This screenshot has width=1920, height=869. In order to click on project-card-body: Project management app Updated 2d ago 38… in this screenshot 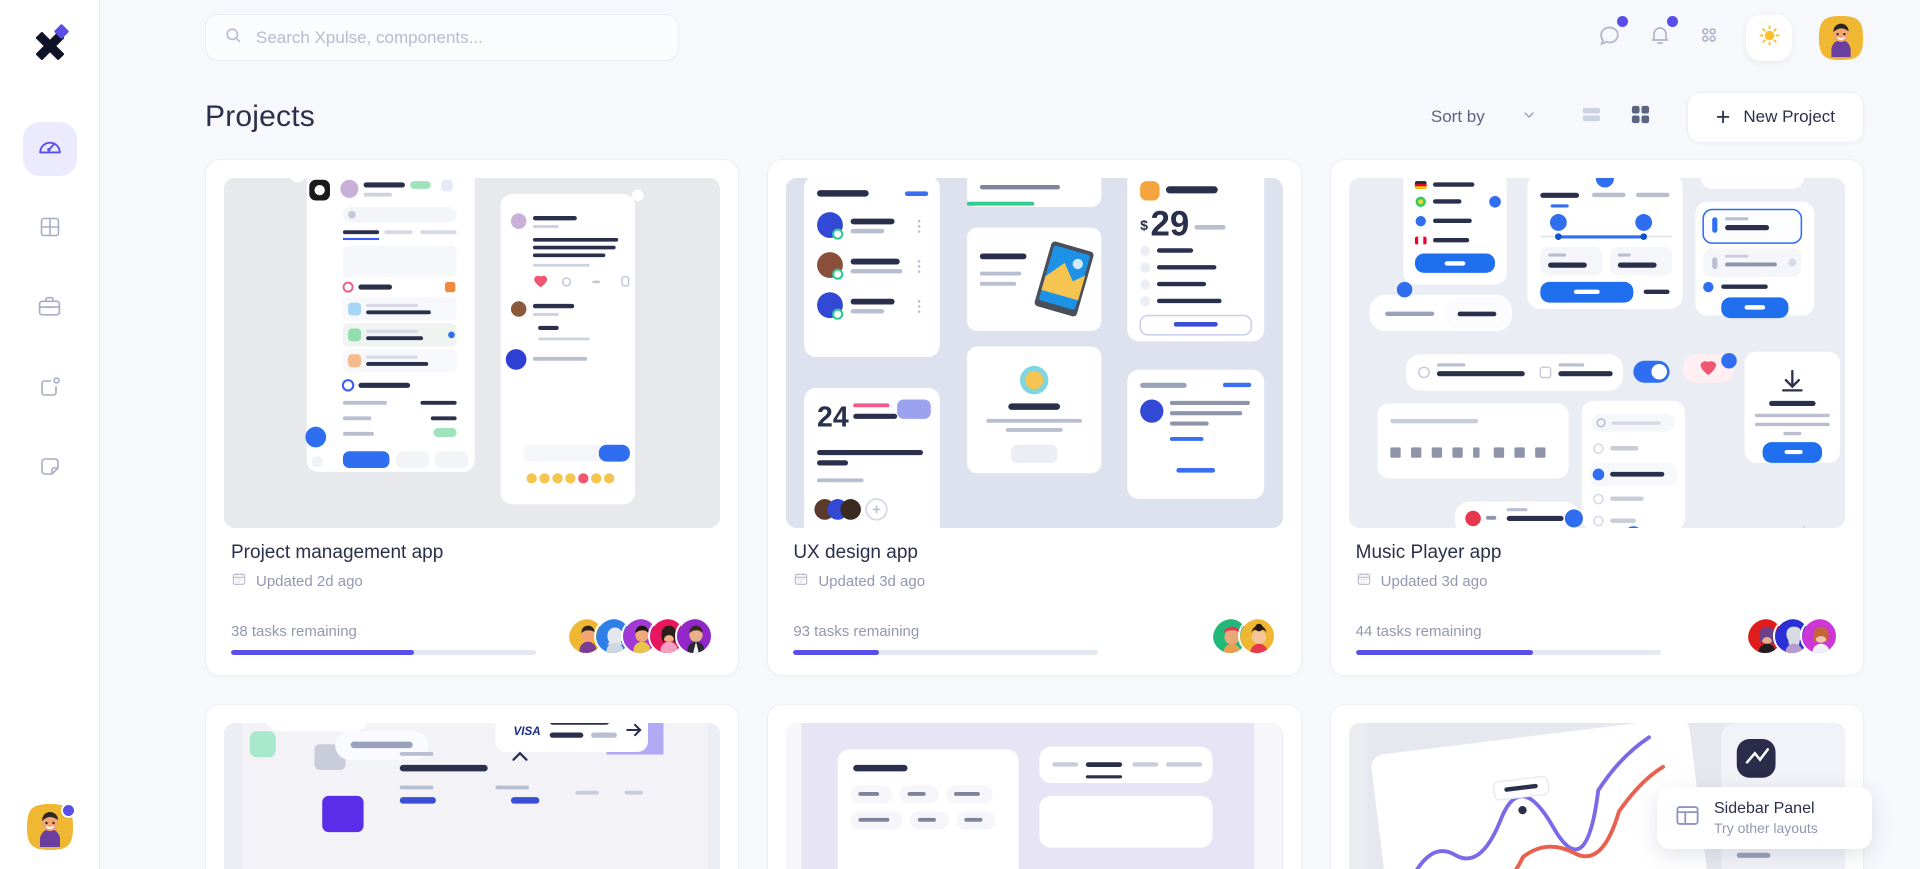, I will do `click(472, 601)`.